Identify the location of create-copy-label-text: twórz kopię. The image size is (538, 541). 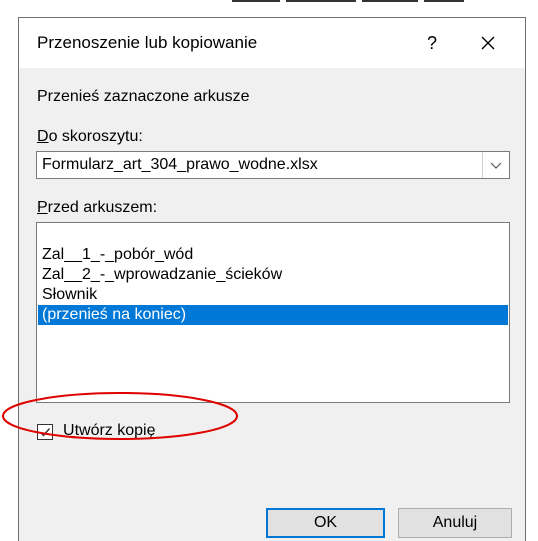
(115, 430).